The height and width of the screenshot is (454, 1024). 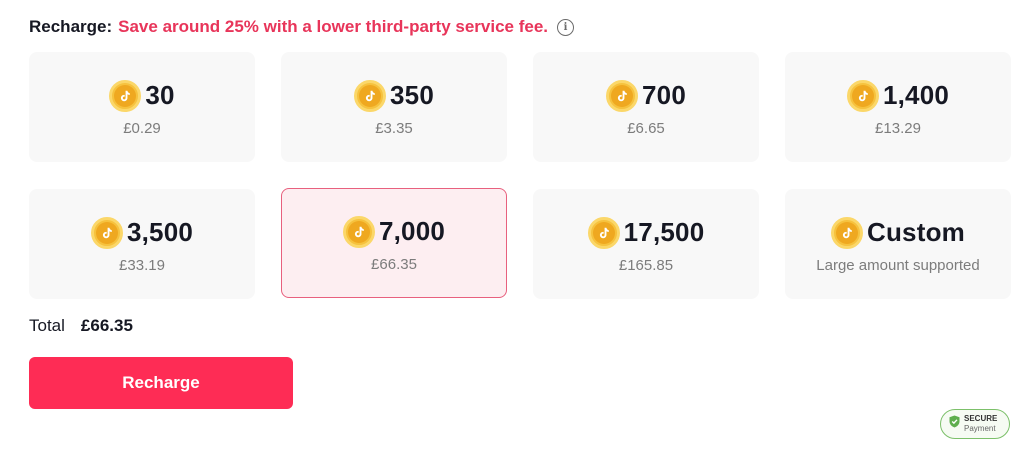 I want to click on total-value: £66.35, so click(x=106, y=325).